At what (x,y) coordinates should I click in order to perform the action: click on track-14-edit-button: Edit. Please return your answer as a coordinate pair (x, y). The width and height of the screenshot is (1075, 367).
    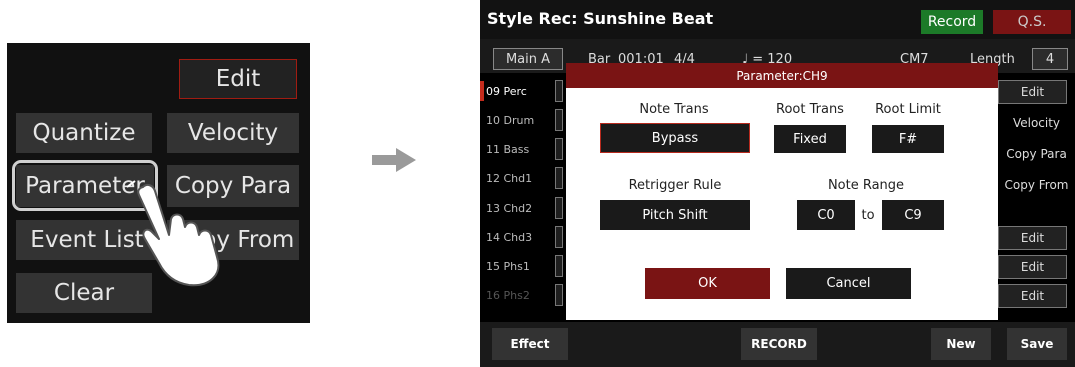
    Looking at the image, I should click on (1032, 238).